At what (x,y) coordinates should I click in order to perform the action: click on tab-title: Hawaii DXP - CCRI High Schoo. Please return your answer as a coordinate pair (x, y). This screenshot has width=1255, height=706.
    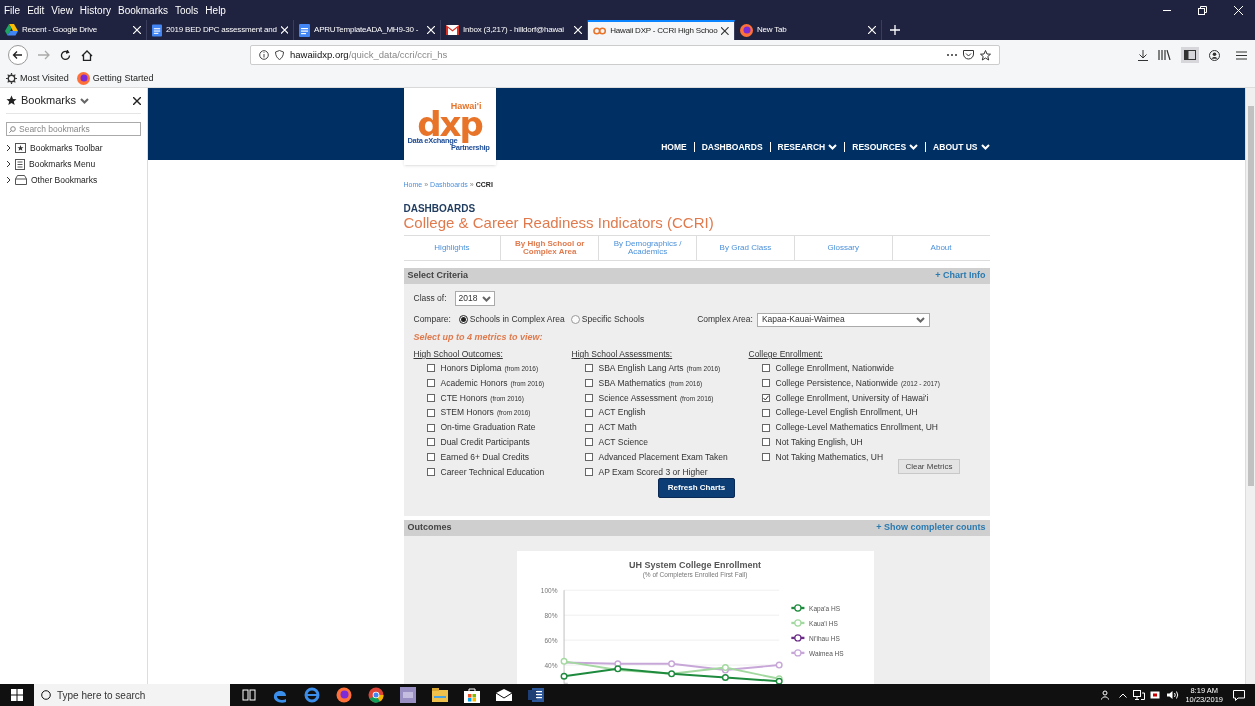
    Looking at the image, I should click on (664, 31).